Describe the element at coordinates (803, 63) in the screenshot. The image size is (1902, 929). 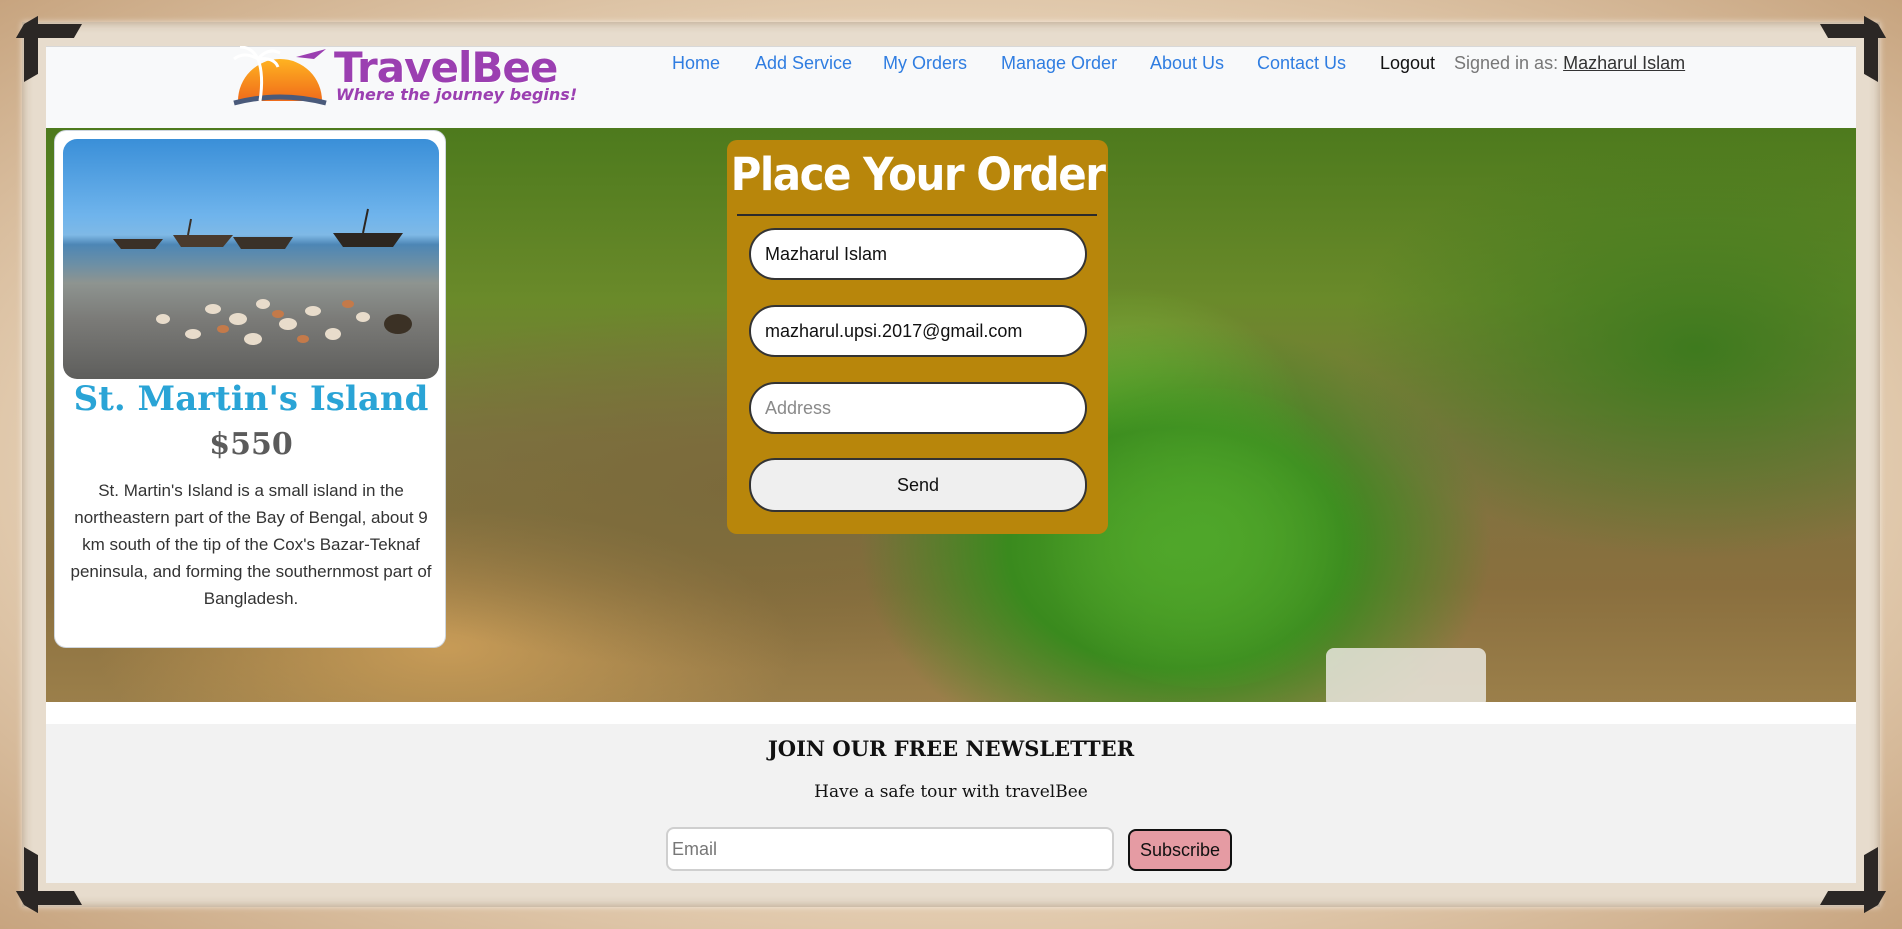
I see `nav-link-add-service: Add Service` at that location.